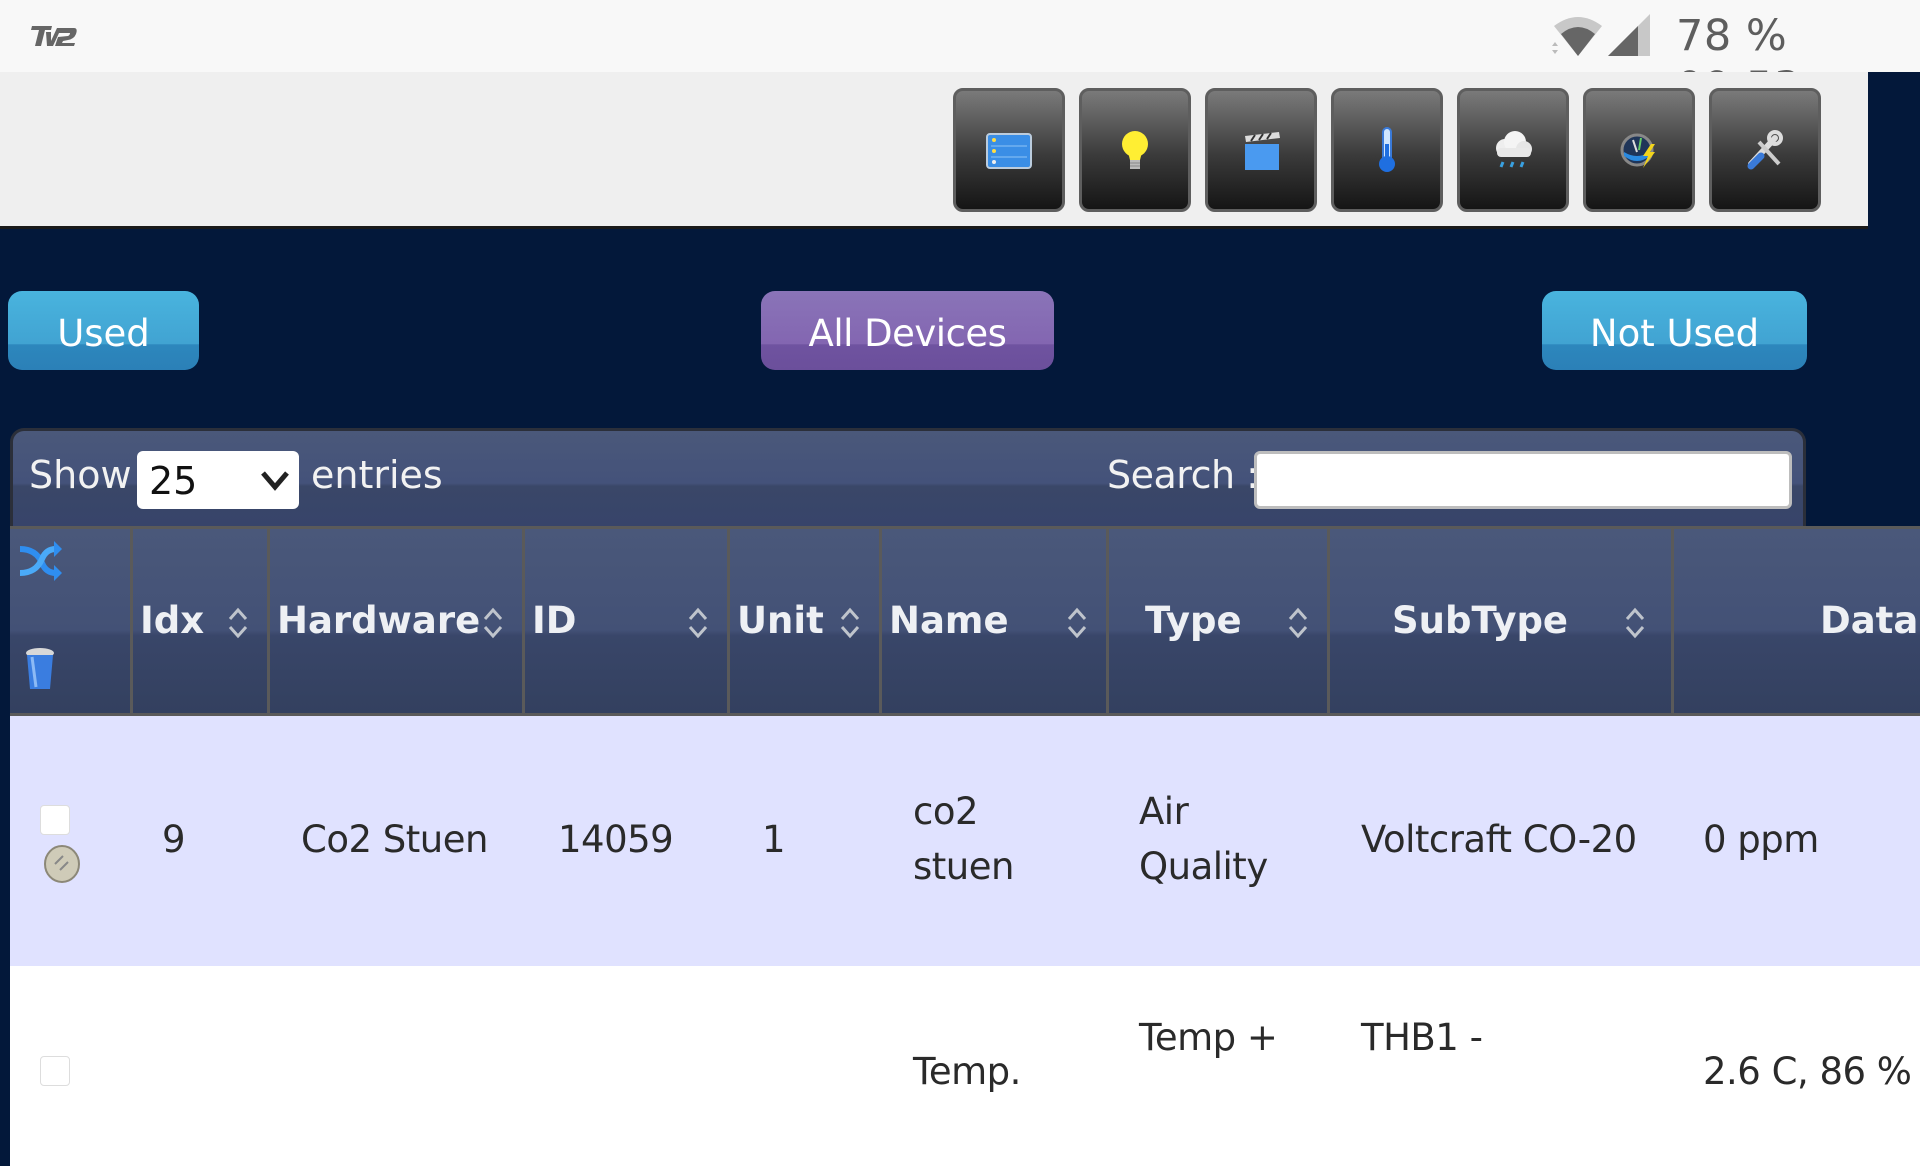  What do you see at coordinates (949, 620) in the screenshot?
I see `column-name-label: Name` at bounding box center [949, 620].